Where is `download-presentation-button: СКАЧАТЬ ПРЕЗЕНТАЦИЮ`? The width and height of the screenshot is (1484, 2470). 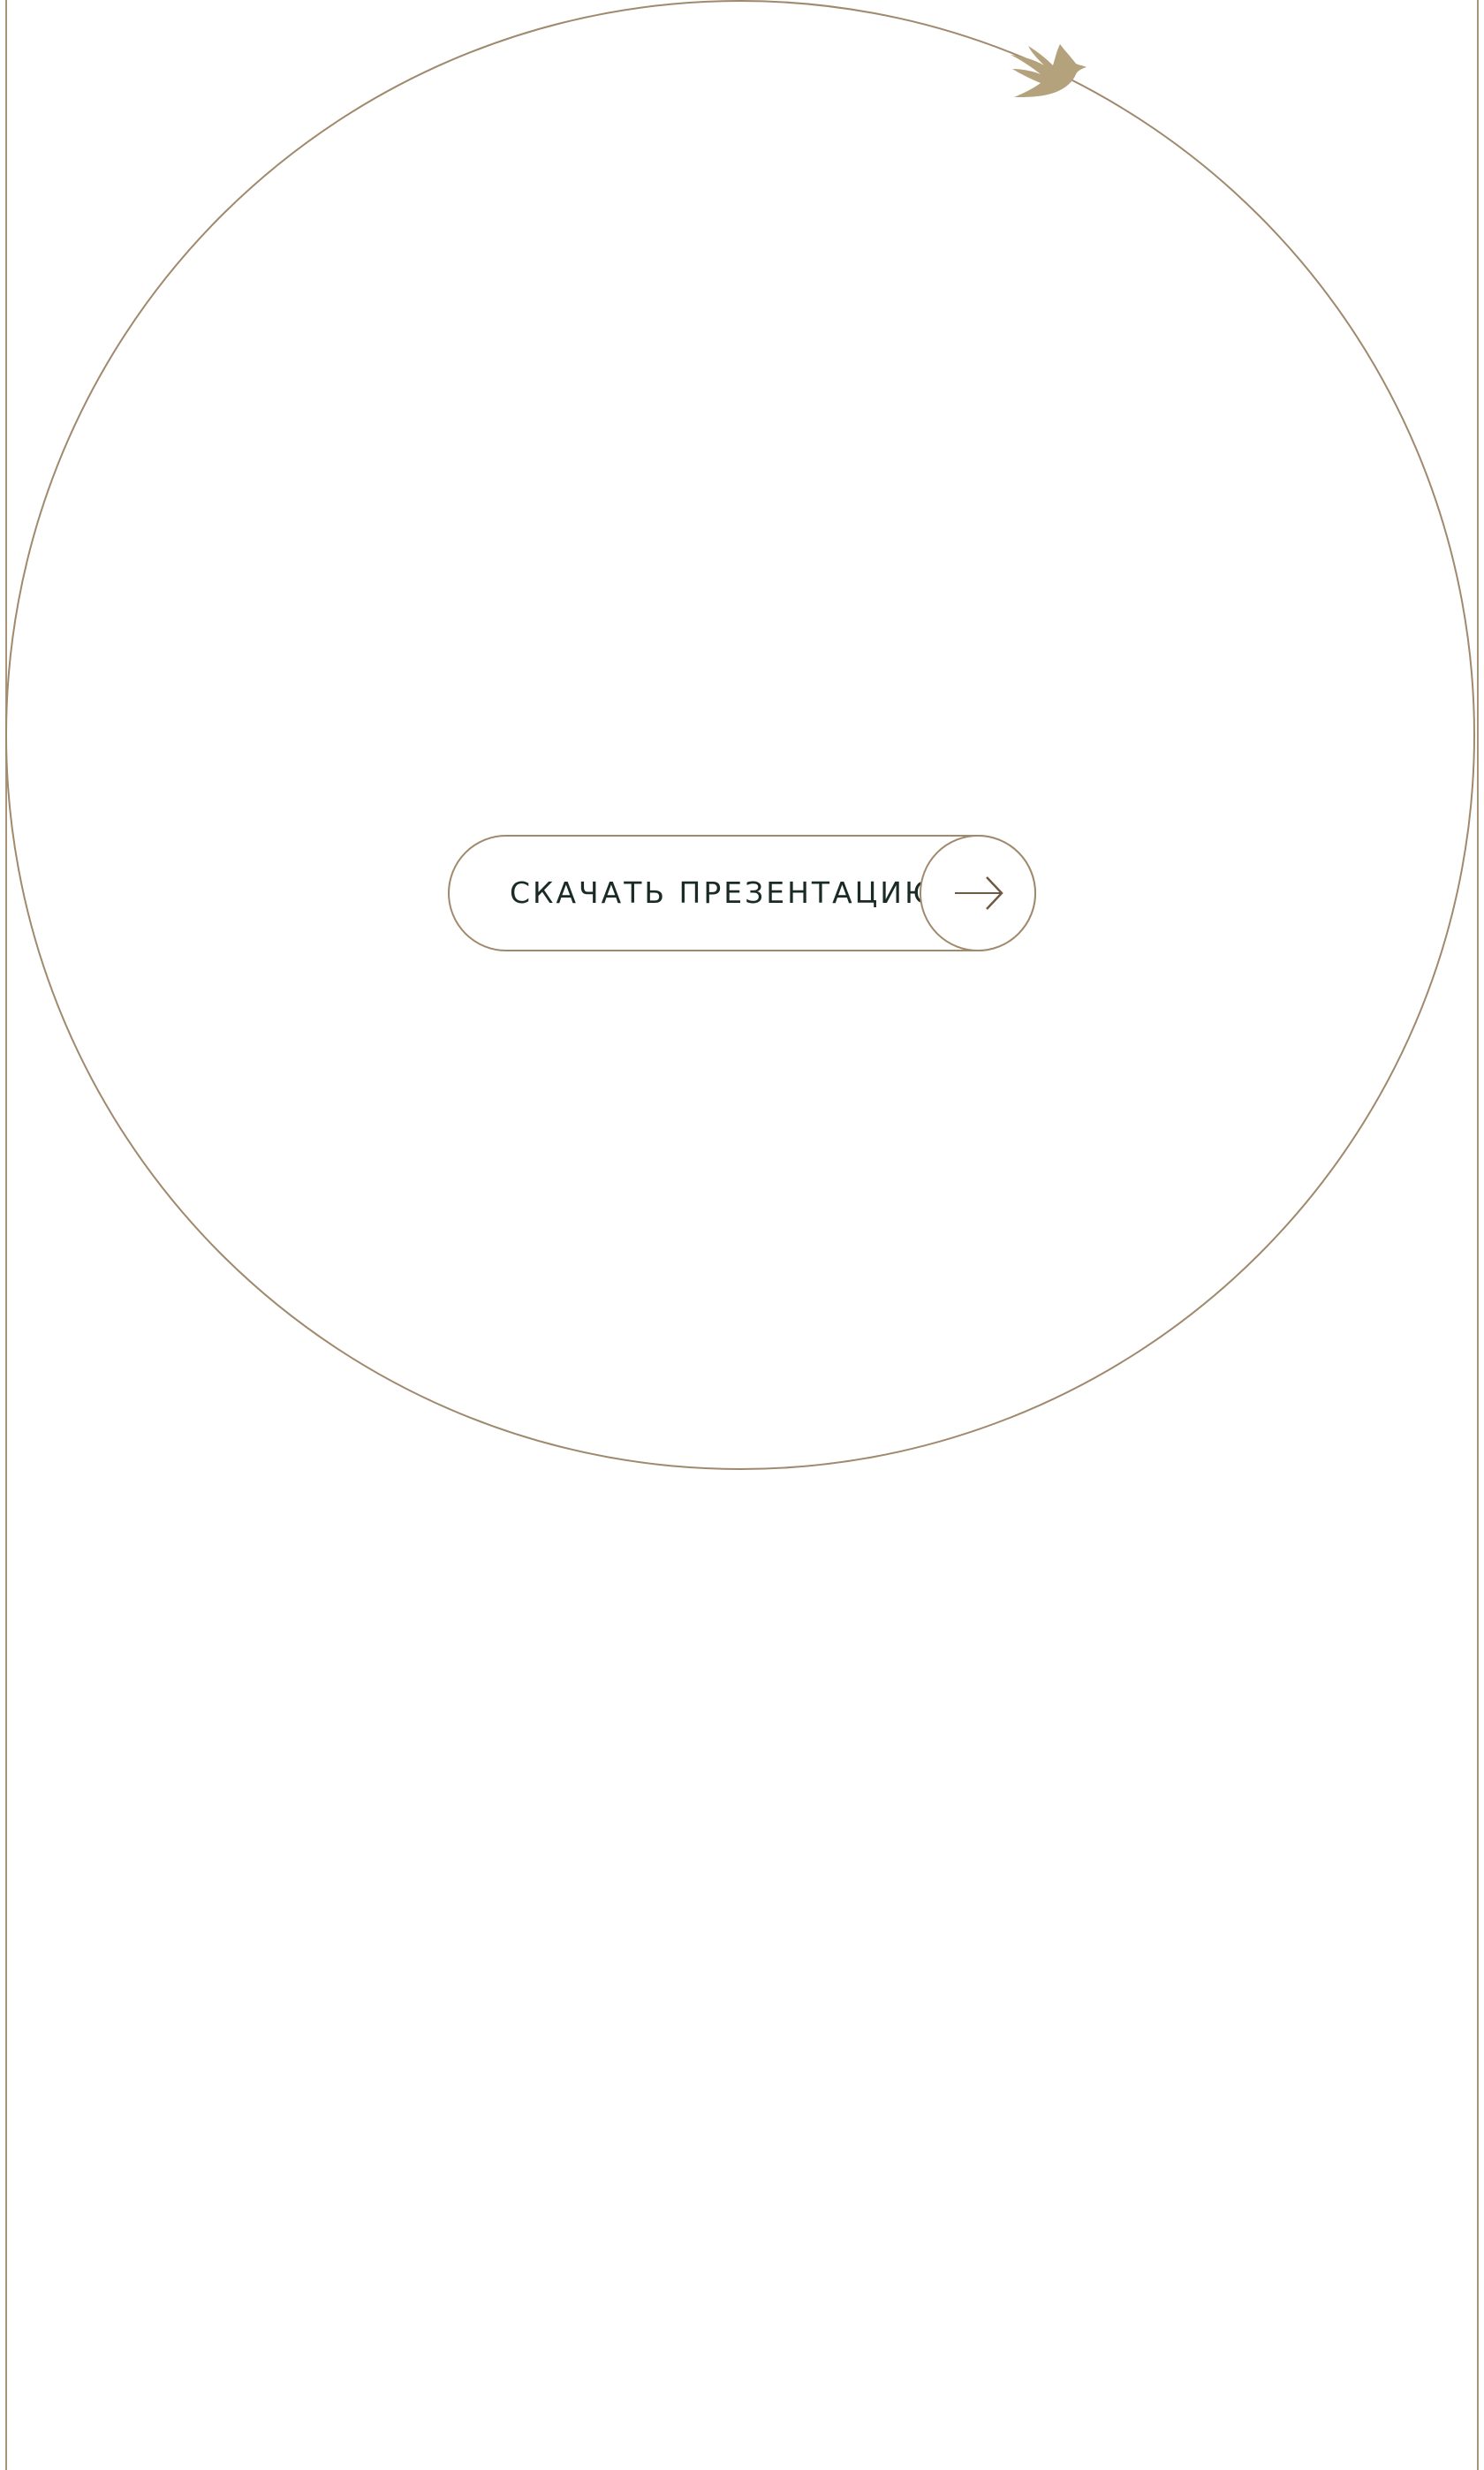
download-presentation-button: СКАЧАТЬ ПРЕЗЕНТАЦИЮ is located at coordinates (742, 893).